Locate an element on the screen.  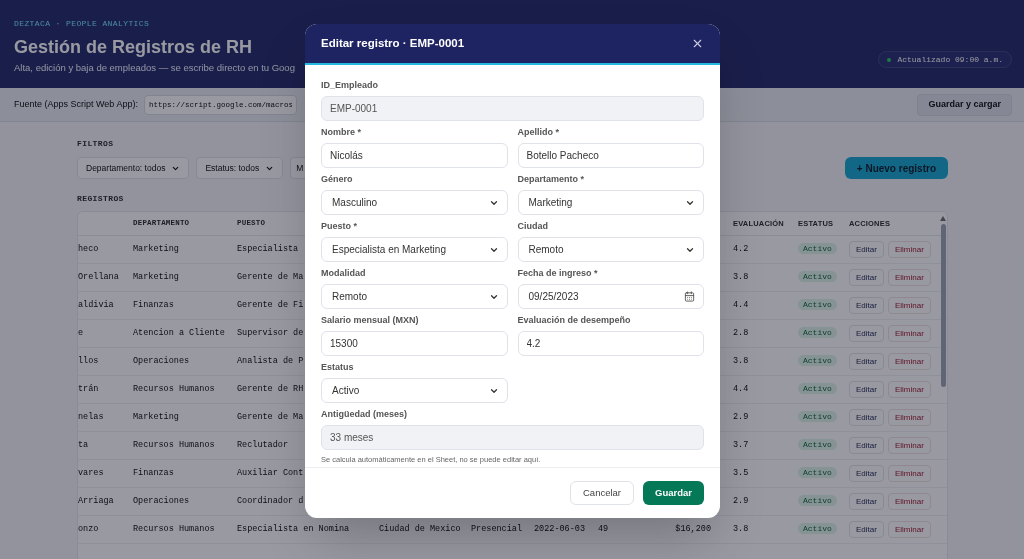
scroll-up-arrow-icon is located at coordinates (943, 218).